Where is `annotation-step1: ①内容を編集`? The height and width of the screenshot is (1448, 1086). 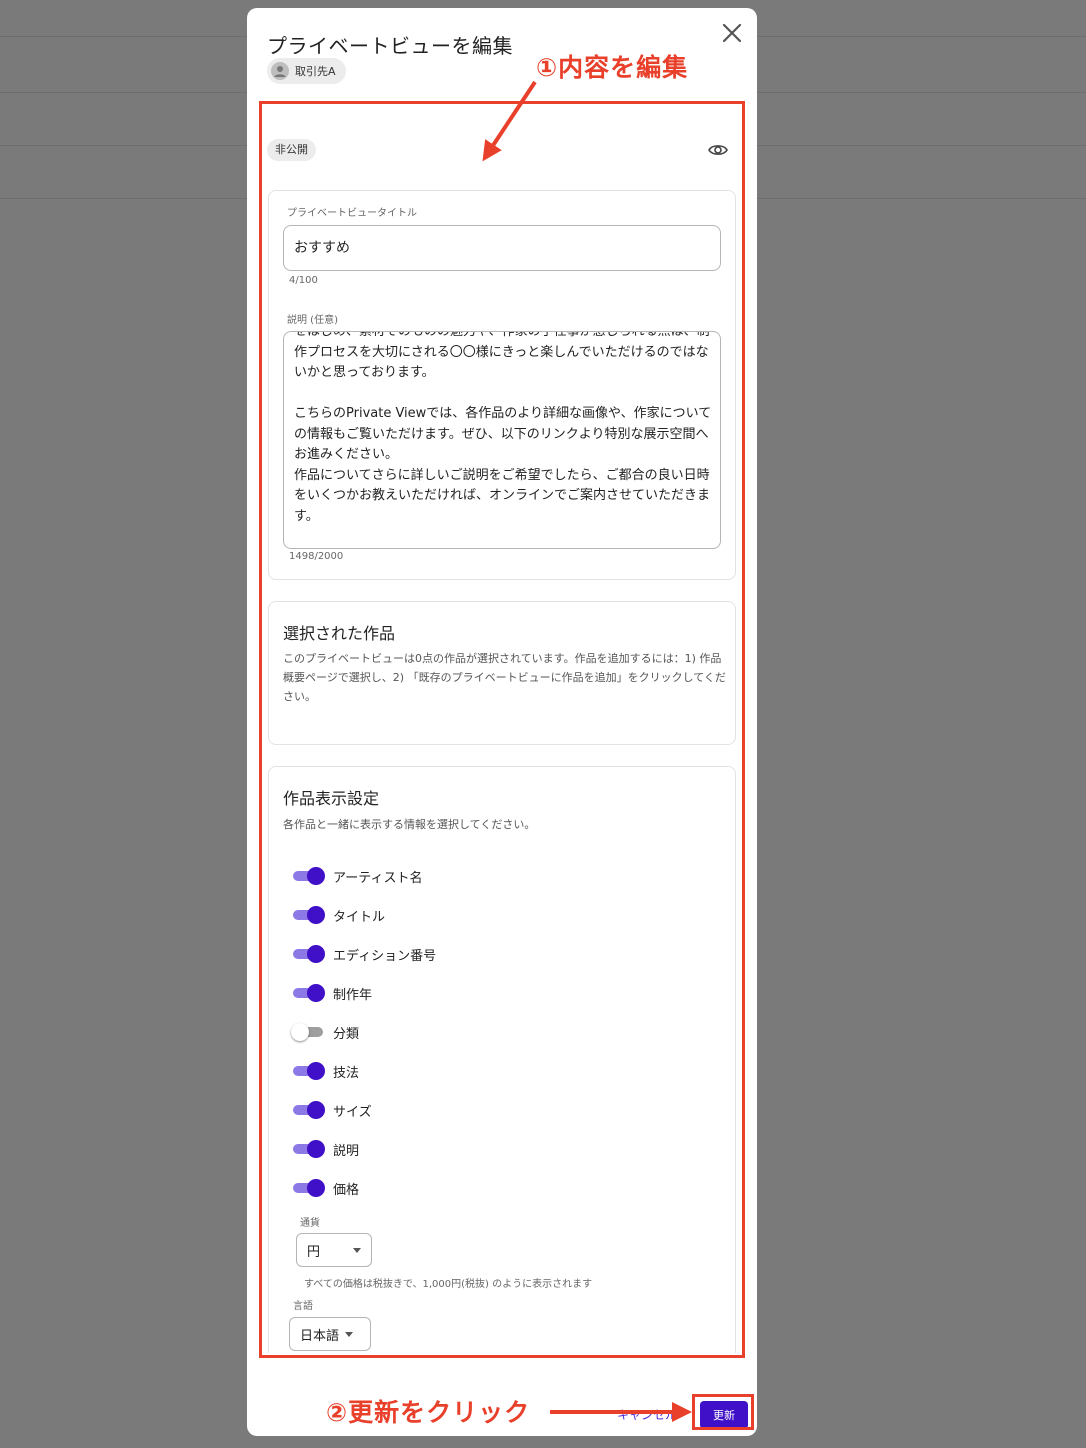
annotation-step1: ①内容を編集 is located at coordinates (612, 67).